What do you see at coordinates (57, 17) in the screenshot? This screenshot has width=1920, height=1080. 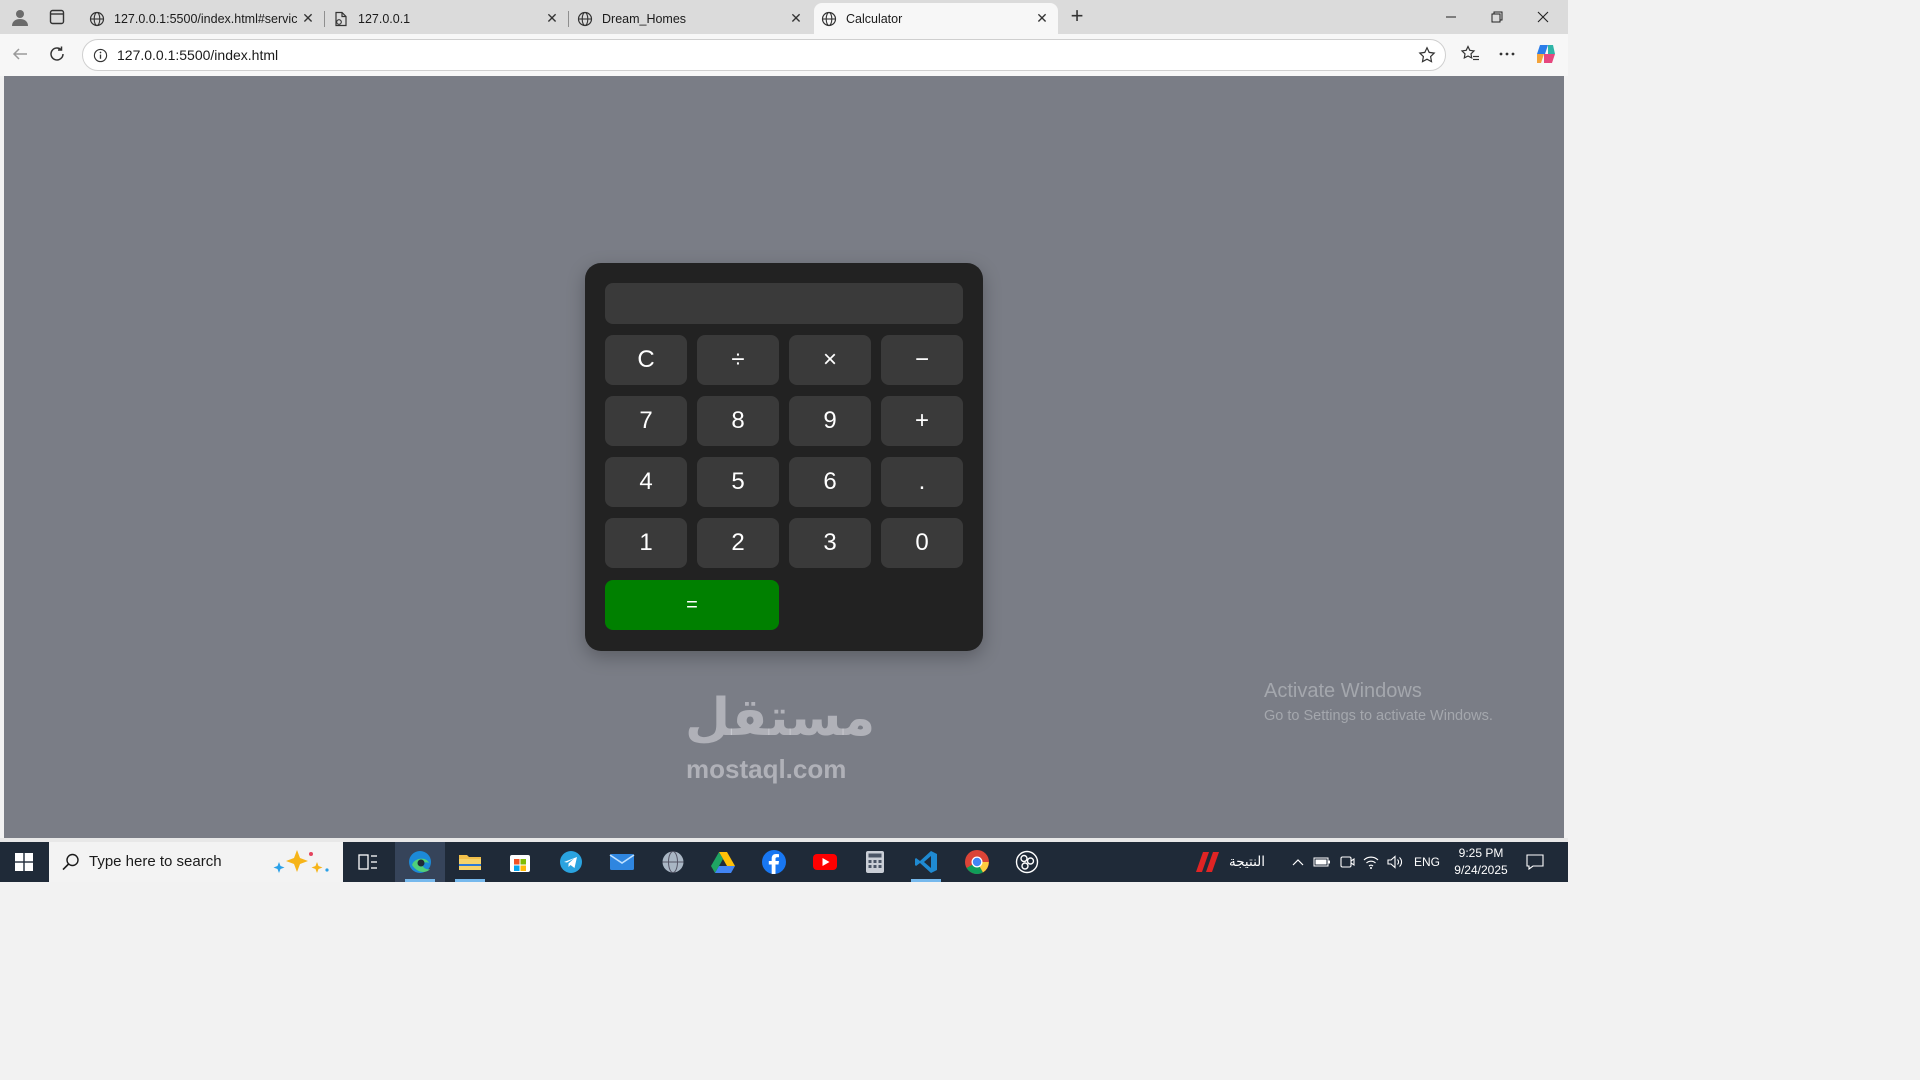 I see `tab-actions-icon` at bounding box center [57, 17].